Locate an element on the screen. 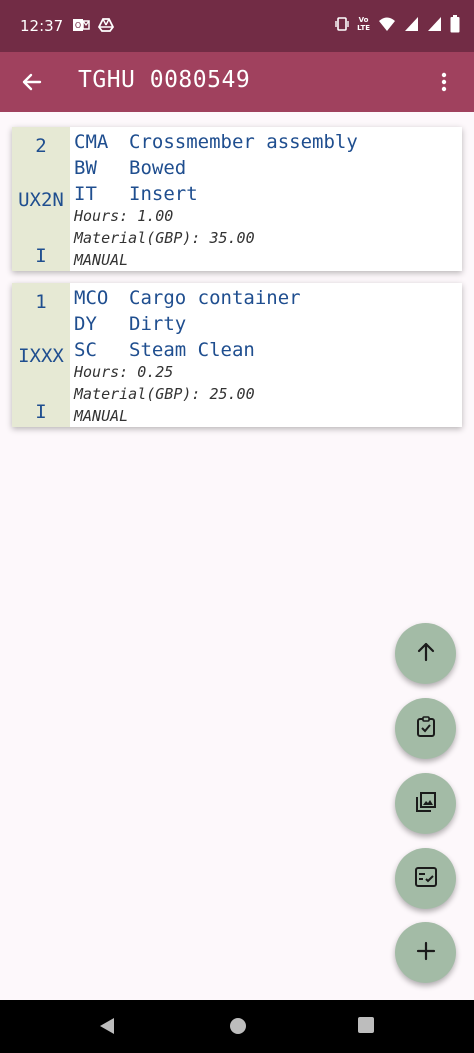 The width and height of the screenshot is (474, 1053). inspection-button is located at coordinates (425, 728).